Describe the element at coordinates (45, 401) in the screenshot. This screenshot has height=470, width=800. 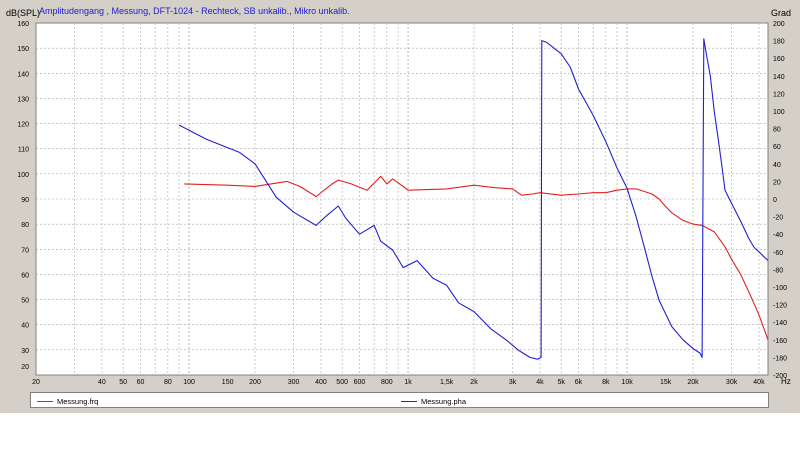
I see `legend-swatch-frq` at that location.